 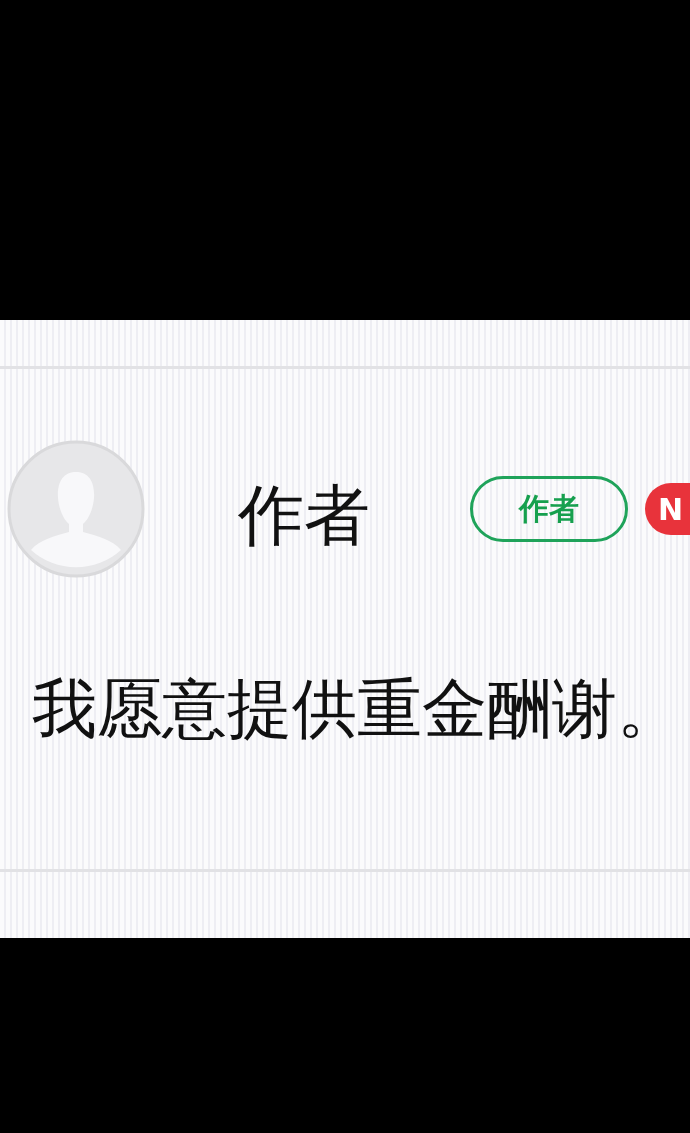 What do you see at coordinates (76, 509) in the screenshot?
I see `avatar-icon` at bounding box center [76, 509].